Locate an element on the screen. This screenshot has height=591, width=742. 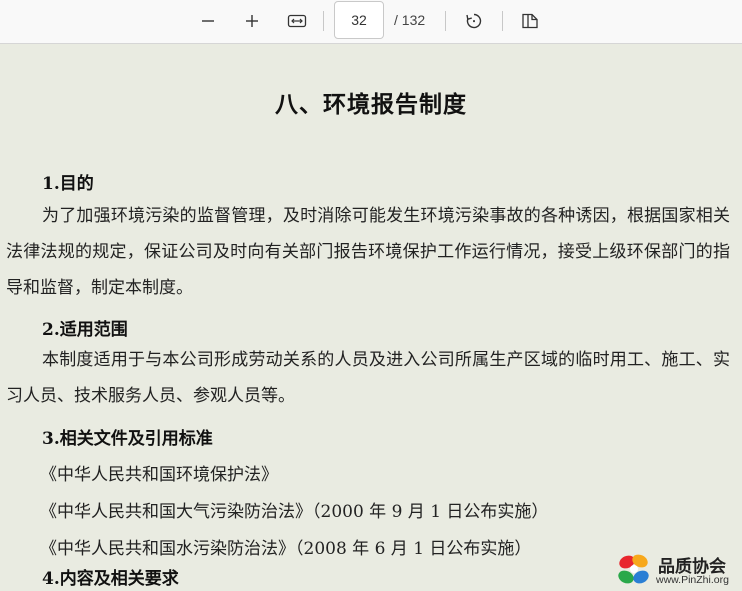
rotate-icon is located at coordinates (474, 21).